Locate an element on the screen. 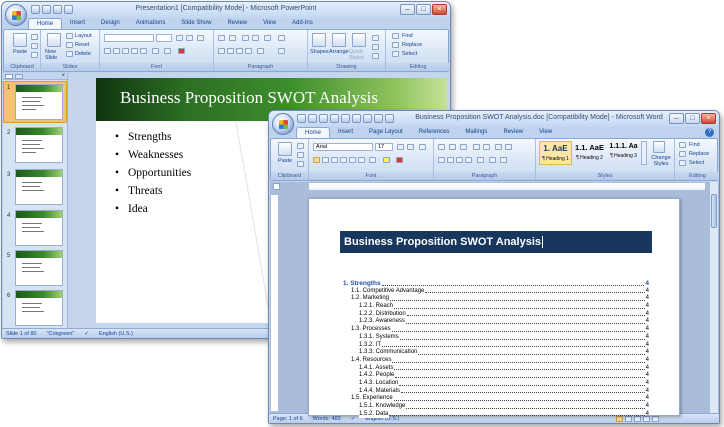 This screenshot has height=427, width=724. redo-icon is located at coordinates (323, 118).